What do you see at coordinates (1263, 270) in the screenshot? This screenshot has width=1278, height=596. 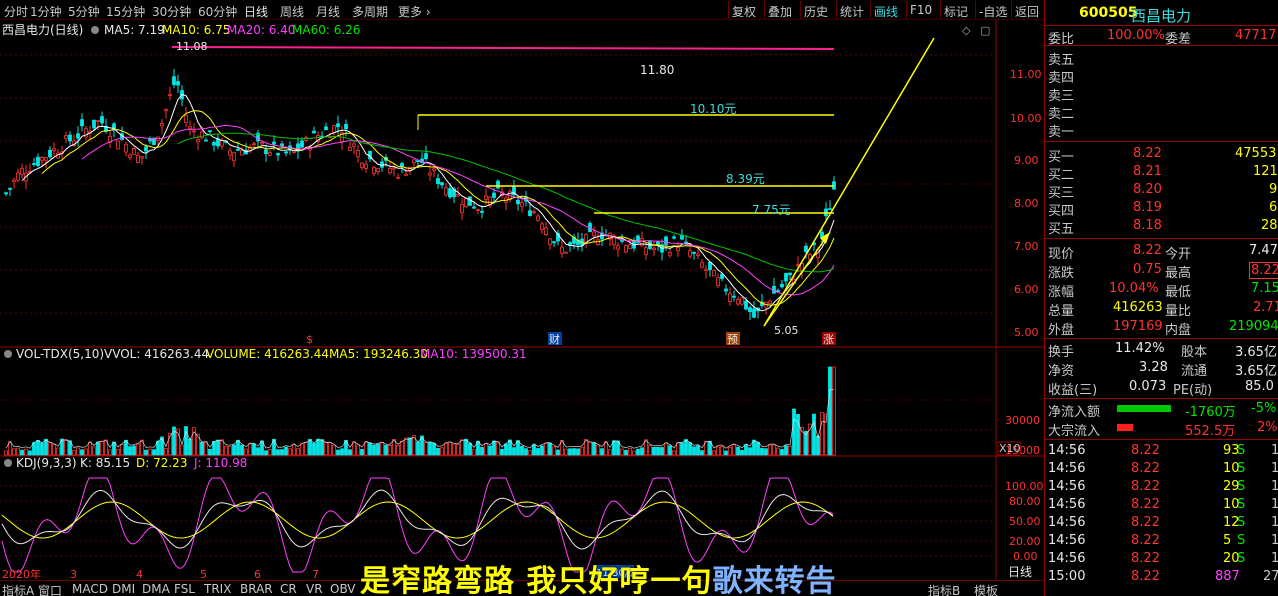 I see `quote-value: 8.22` at bounding box center [1263, 270].